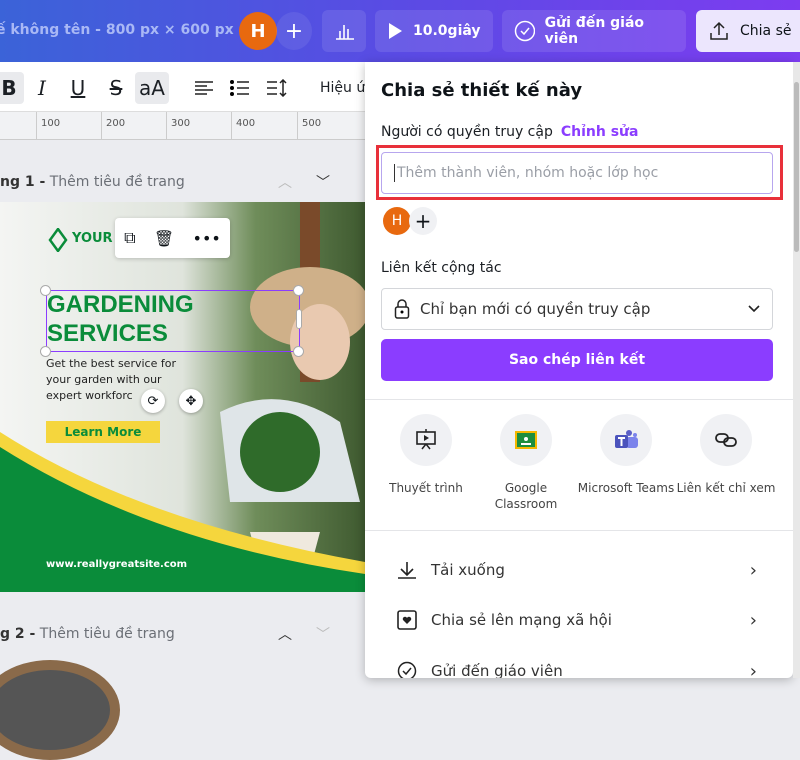 The width and height of the screenshot is (800, 760). I want to click on page-2-thumbnail, so click(60, 710).